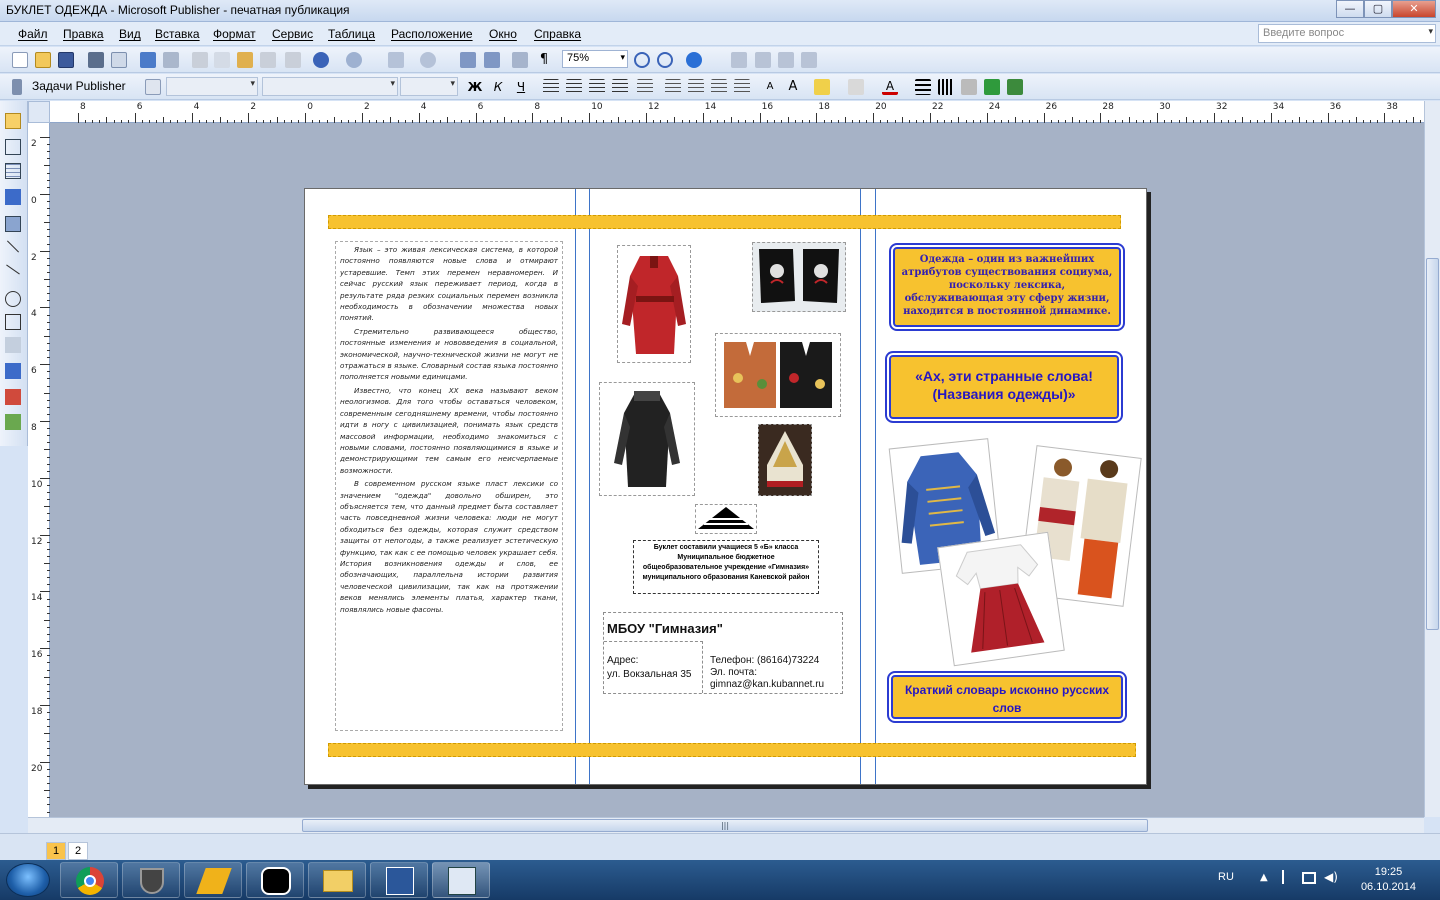  What do you see at coordinates (13, 422) in the screenshot?
I see `business-info-icon` at bounding box center [13, 422].